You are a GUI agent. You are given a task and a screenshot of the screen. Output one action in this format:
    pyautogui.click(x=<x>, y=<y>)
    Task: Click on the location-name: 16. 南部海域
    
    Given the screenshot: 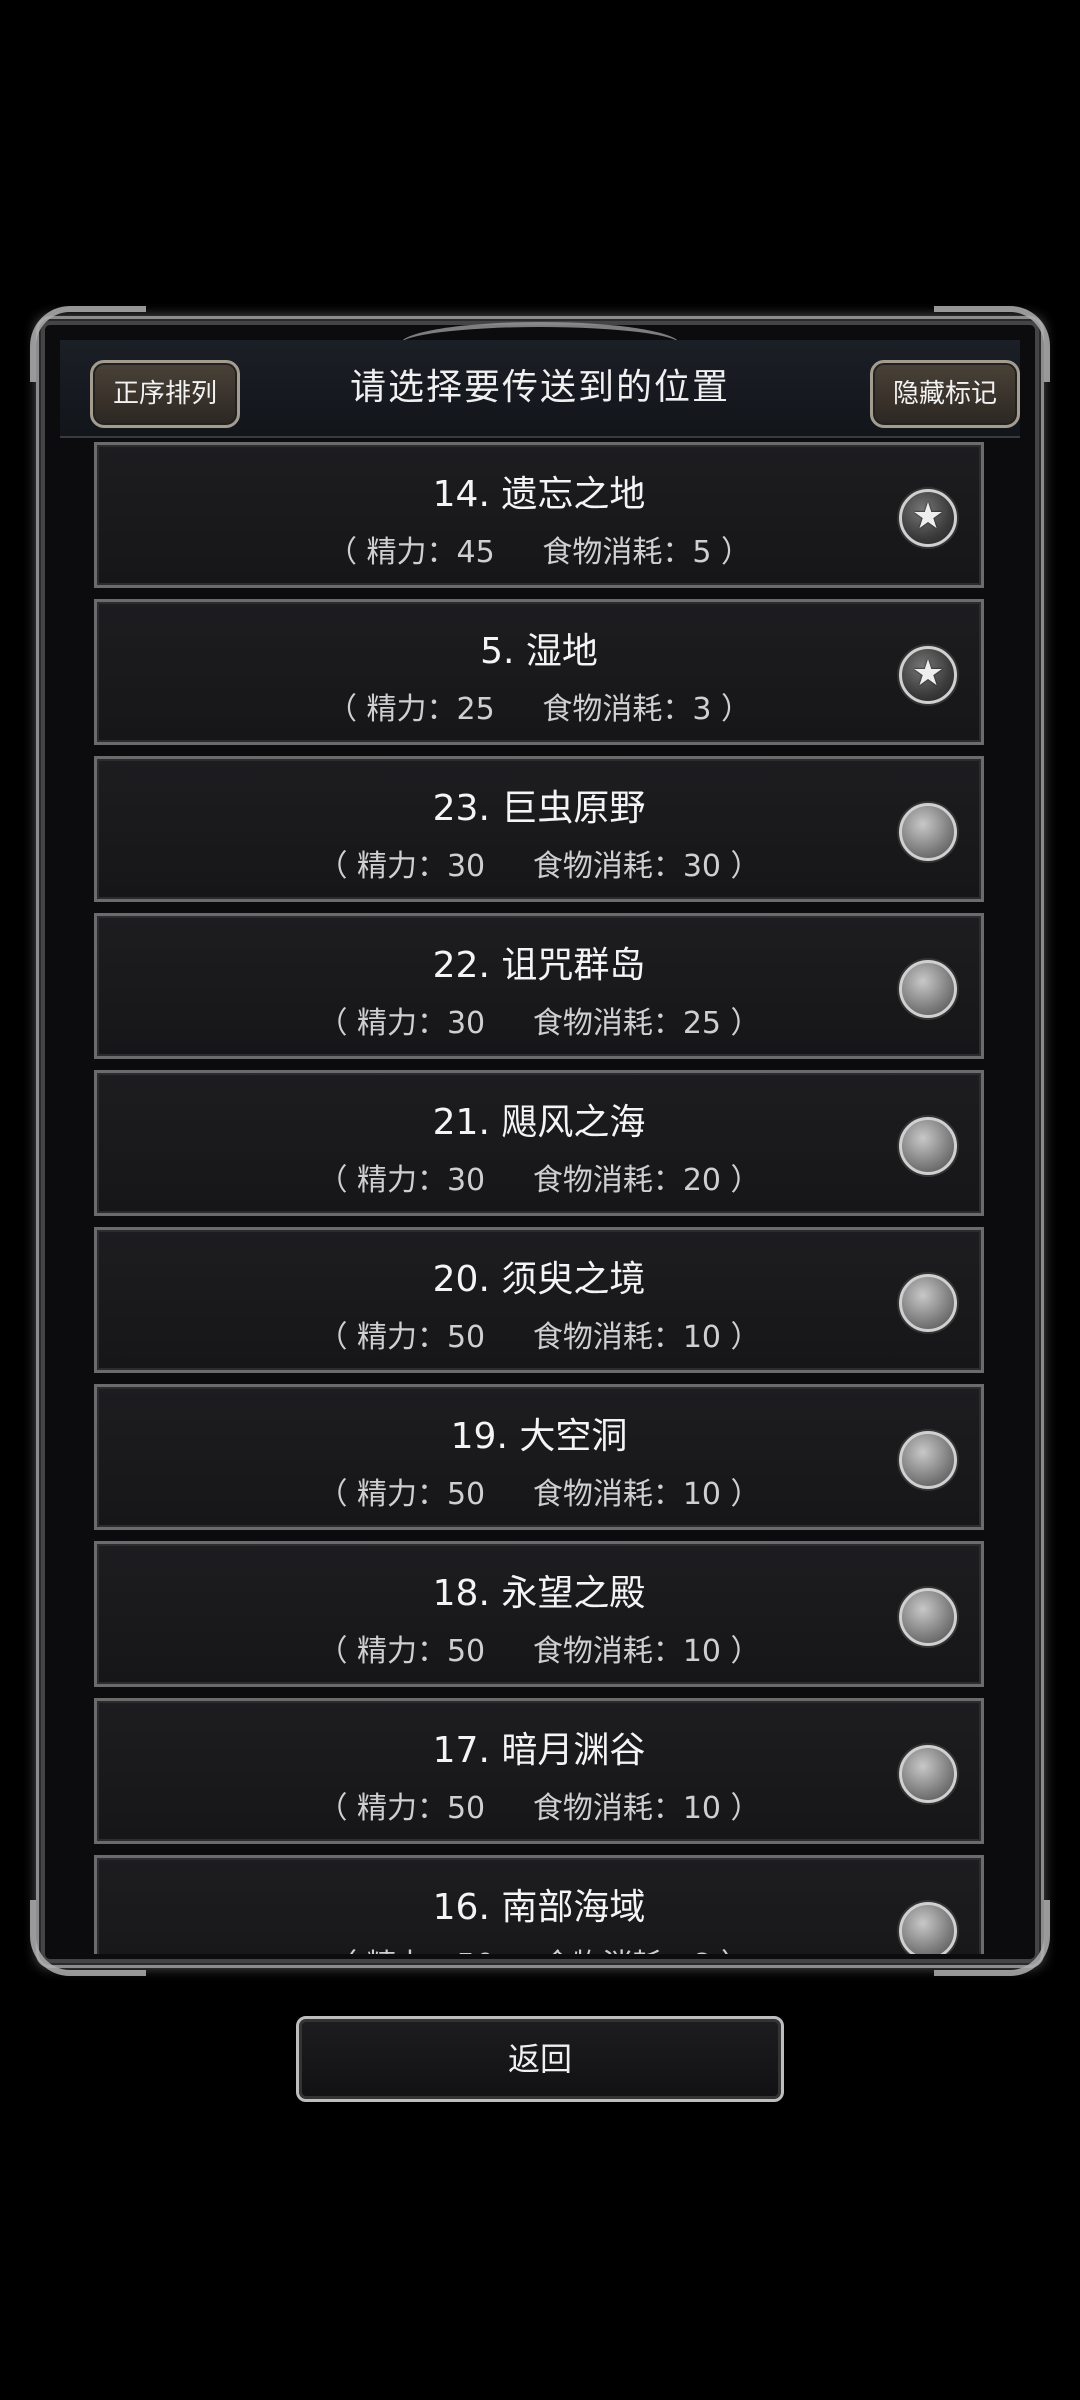 What is the action you would take?
    pyautogui.click(x=539, y=1907)
    